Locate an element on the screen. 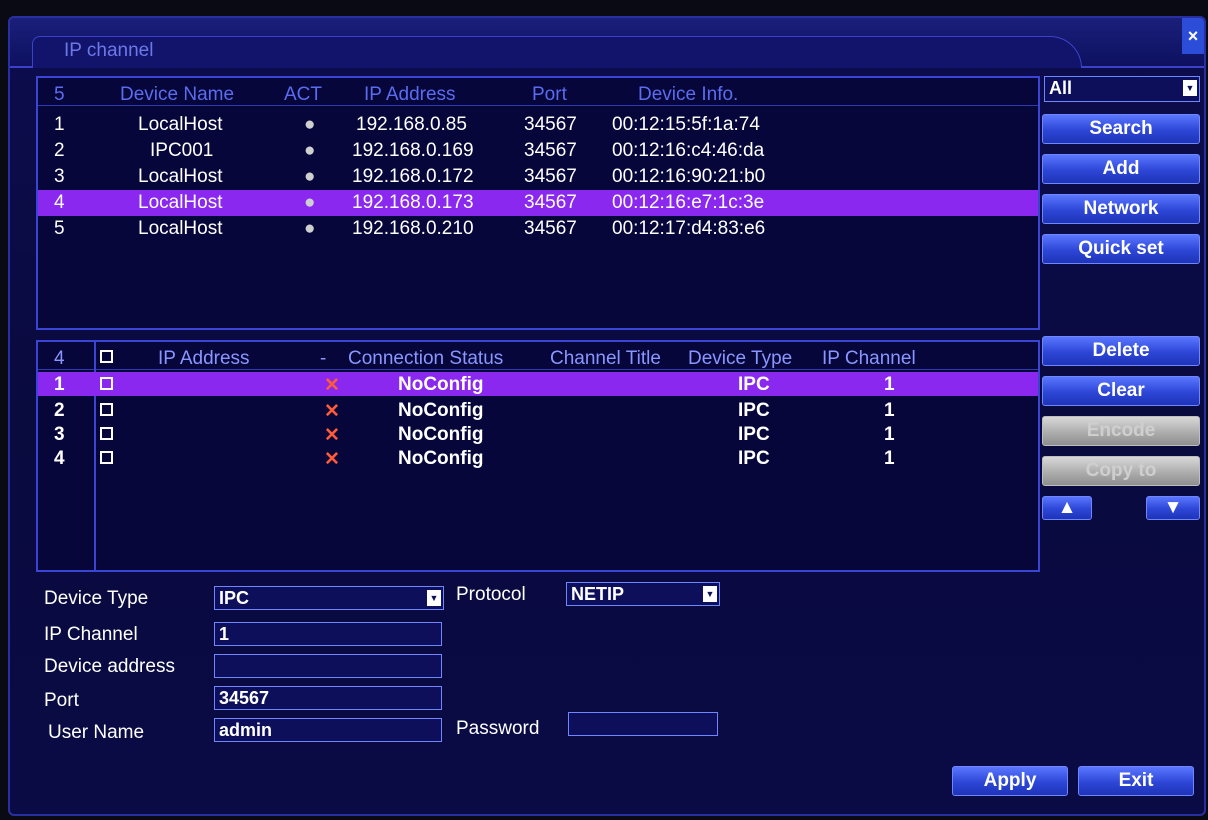 The height and width of the screenshot is (820, 1208). title-tab is located at coordinates (557, 52).